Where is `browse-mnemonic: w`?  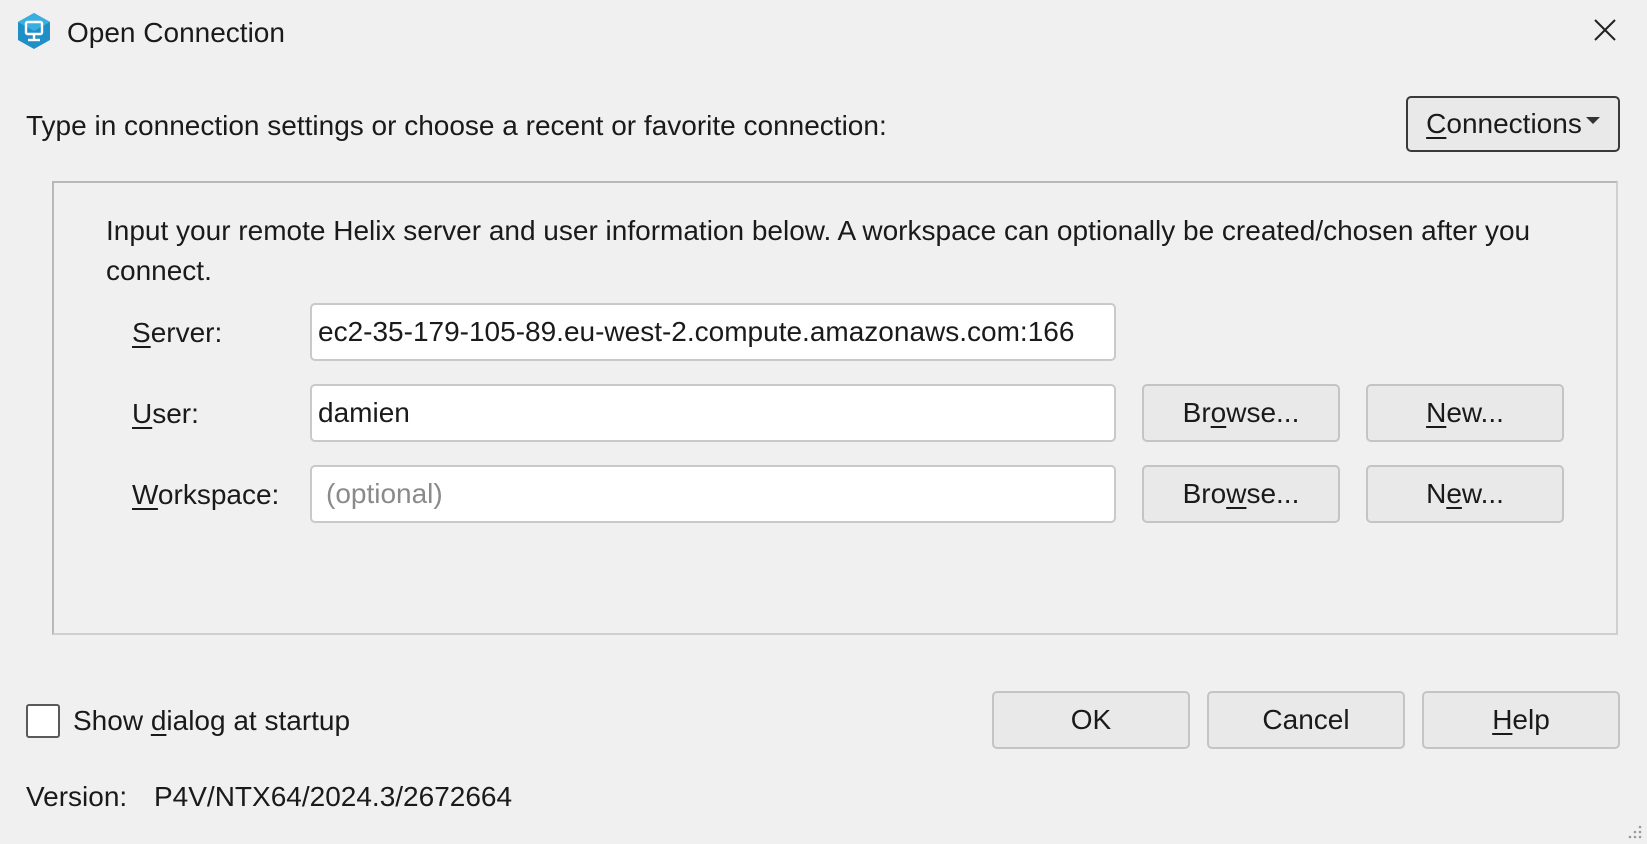 browse-mnemonic: w is located at coordinates (1236, 493).